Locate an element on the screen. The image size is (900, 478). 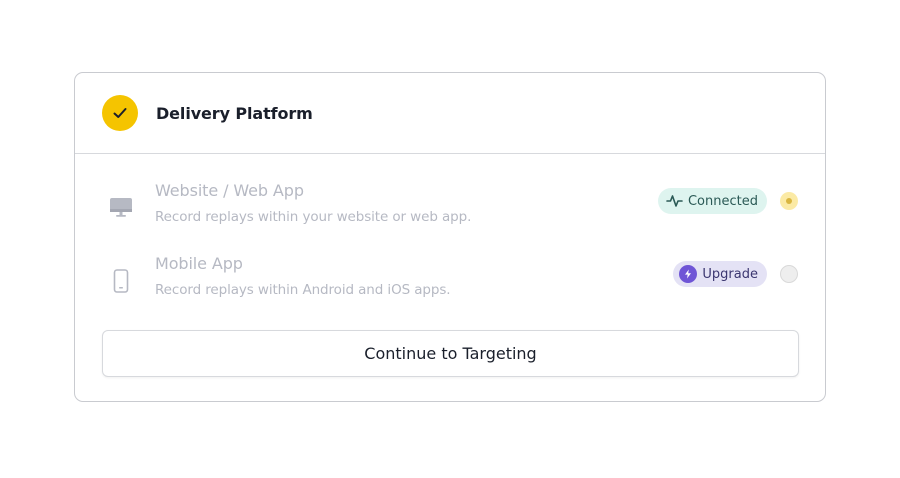
activity-icon is located at coordinates (674, 201).